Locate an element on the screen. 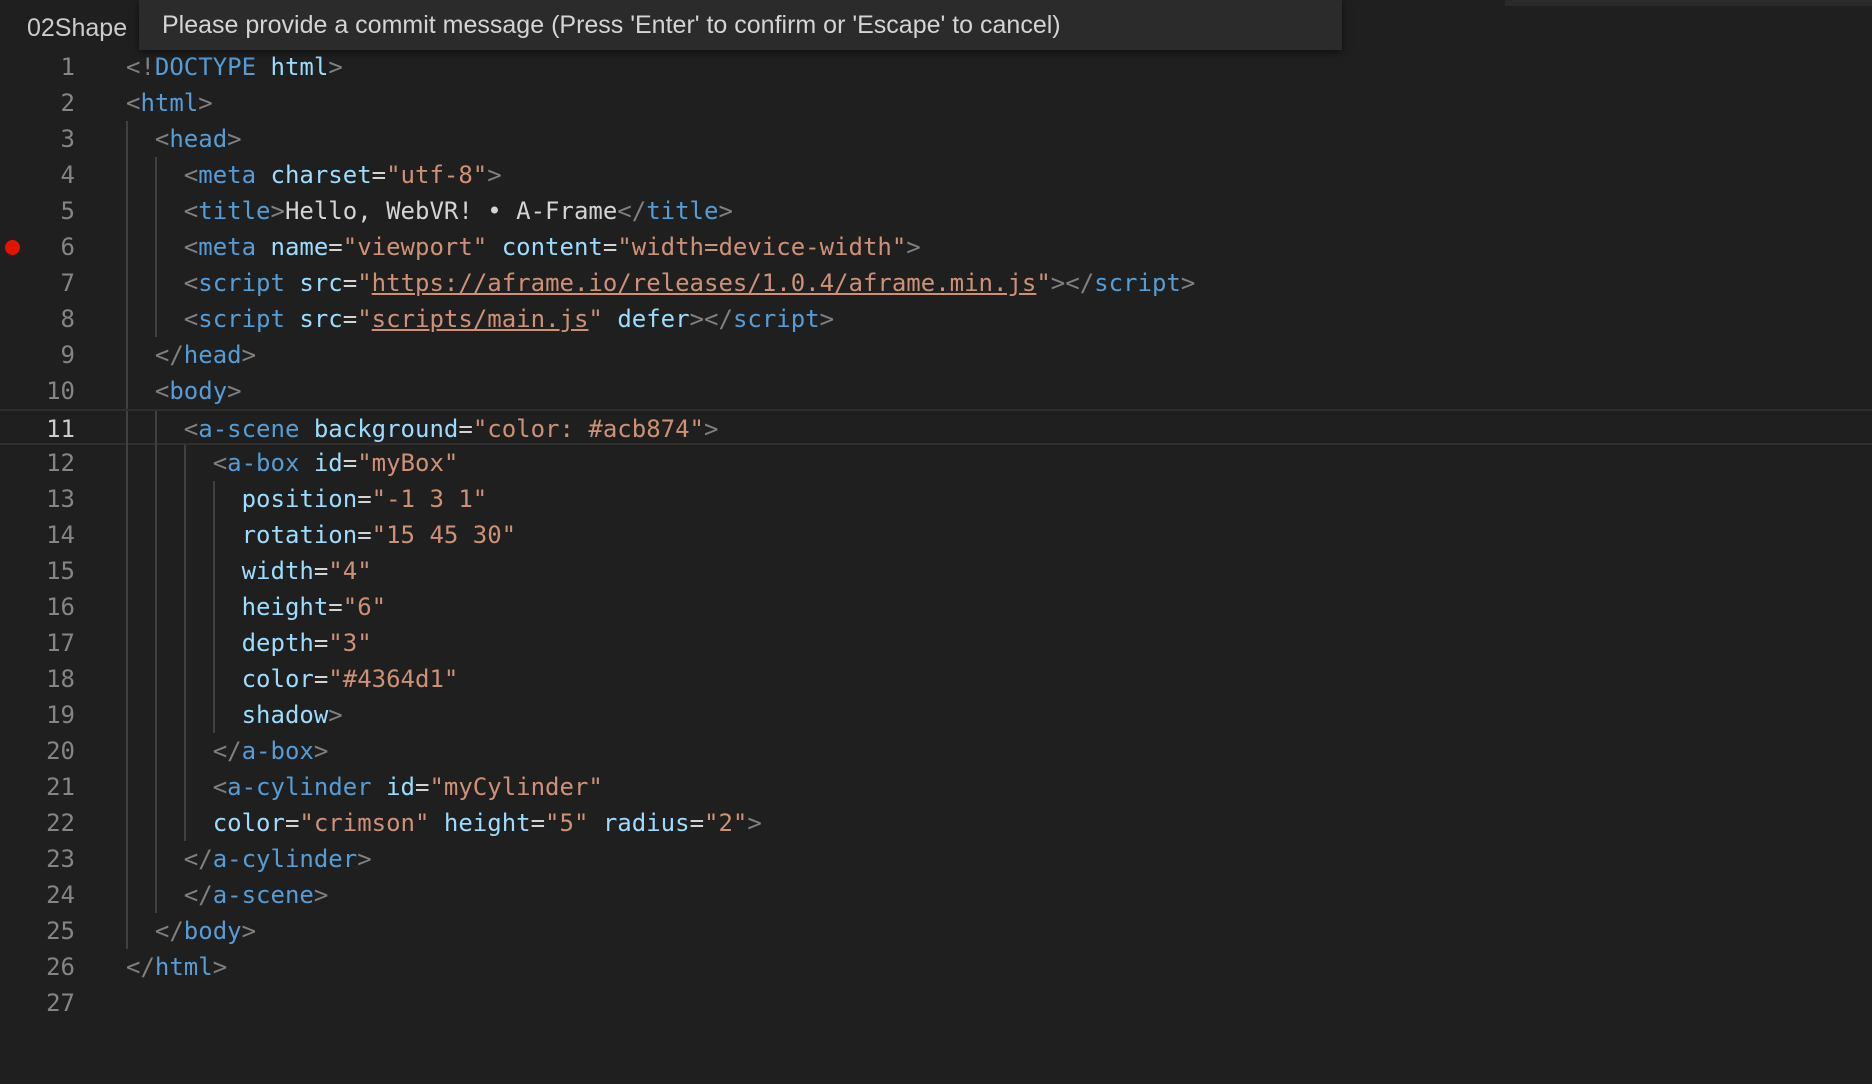  line-number: 2 is located at coordinates (37, 103).